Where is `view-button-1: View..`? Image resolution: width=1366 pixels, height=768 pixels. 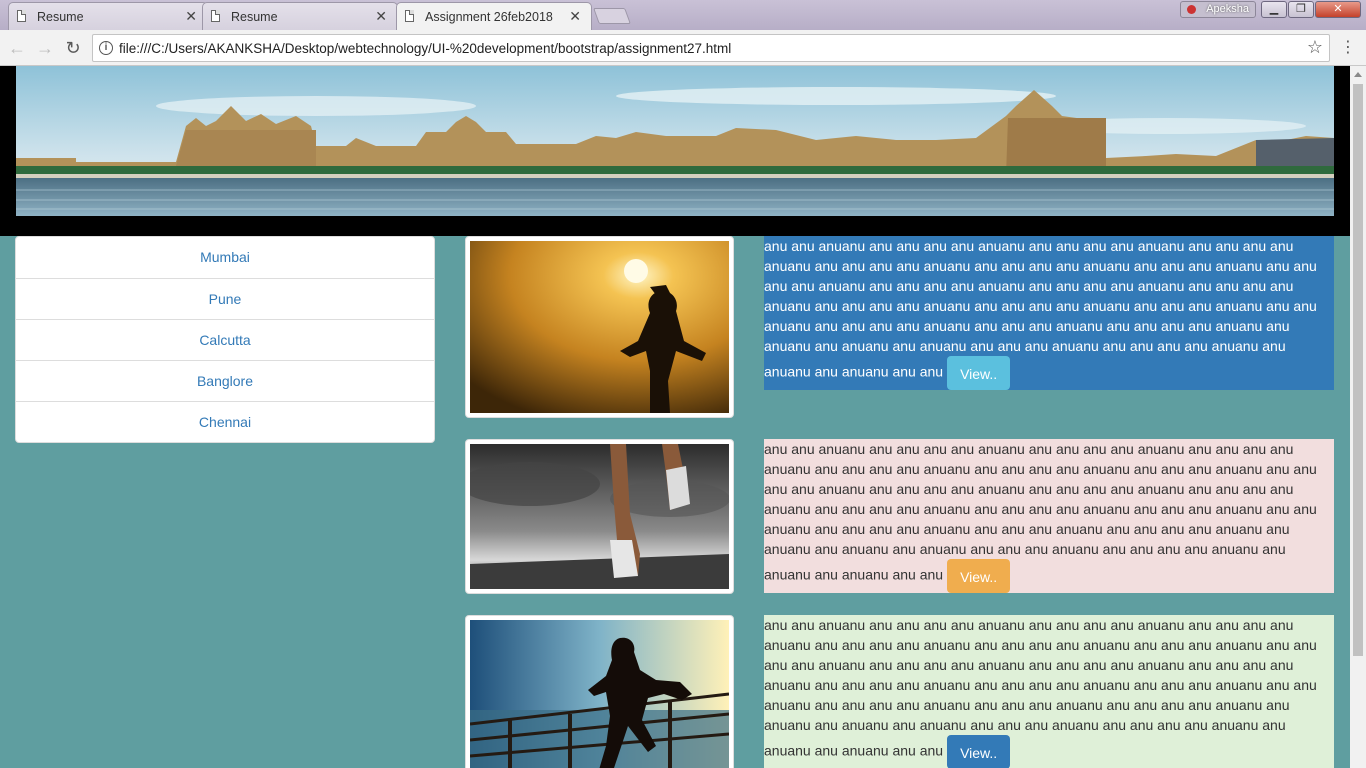
view-button-1: View.. is located at coordinates (979, 373).